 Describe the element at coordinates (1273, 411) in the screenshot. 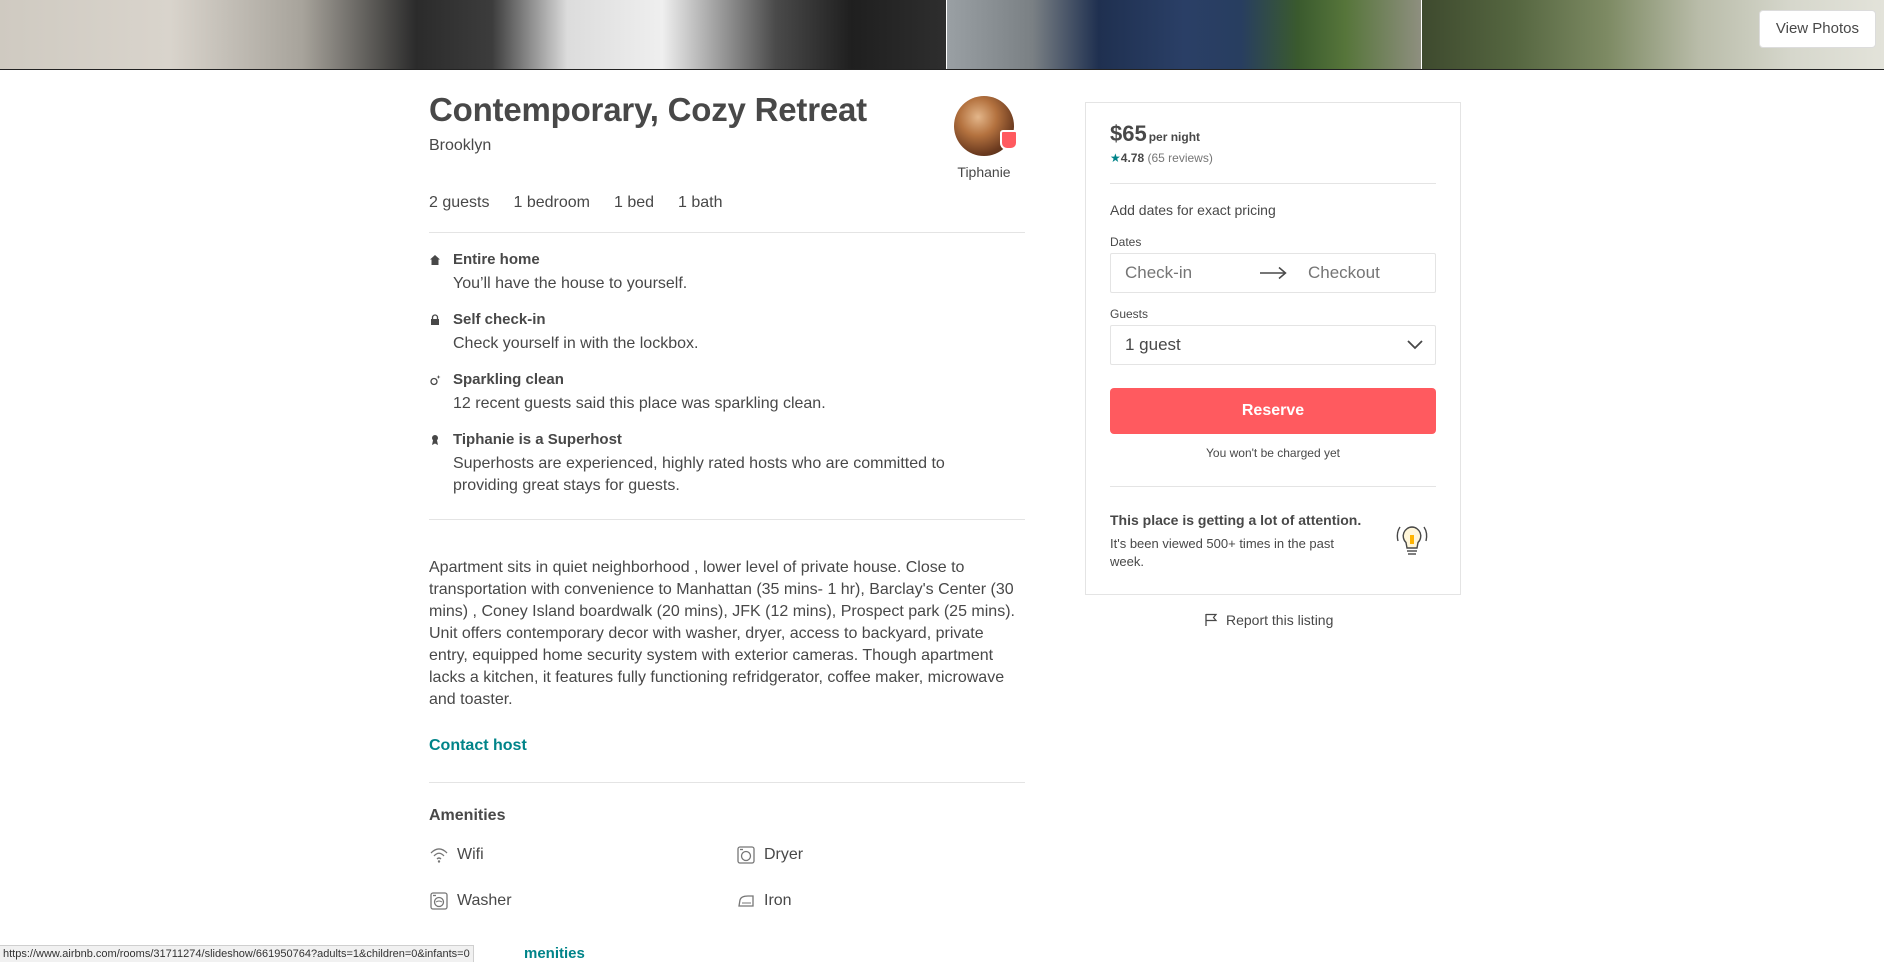

I see `reserve-button: Reserve` at that location.